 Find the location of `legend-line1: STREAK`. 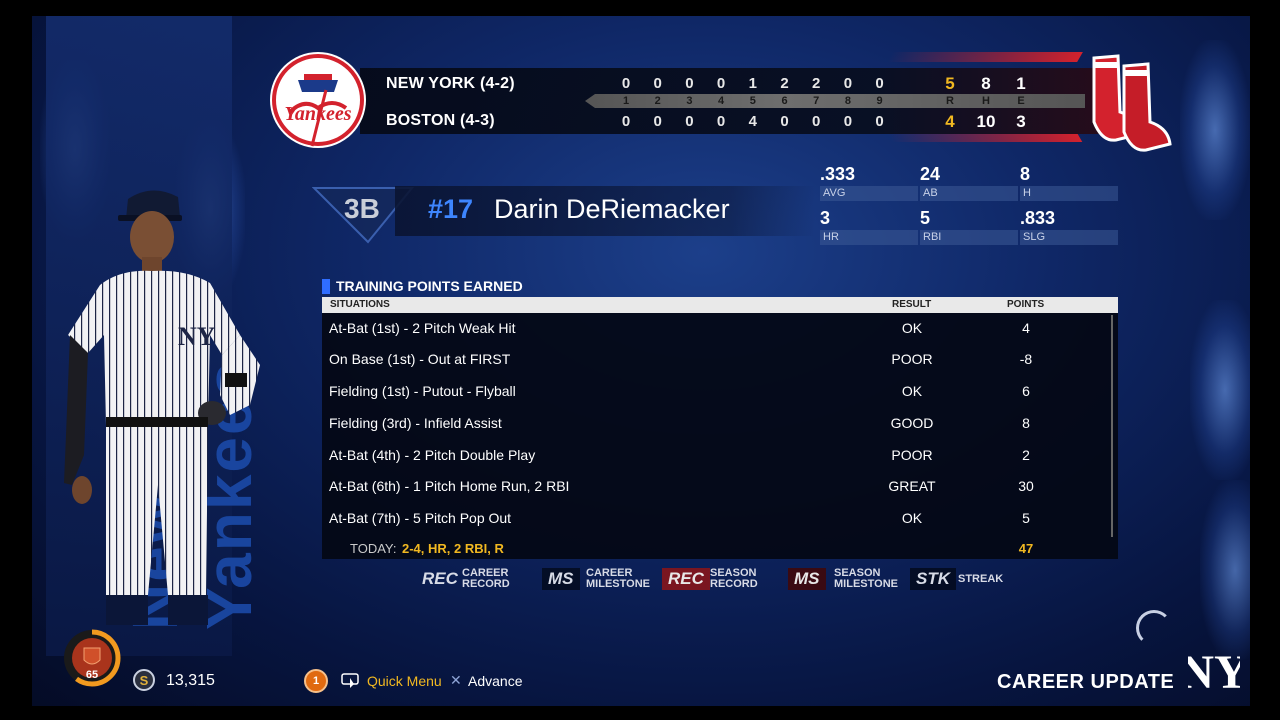

legend-line1: STREAK is located at coordinates (981, 579).